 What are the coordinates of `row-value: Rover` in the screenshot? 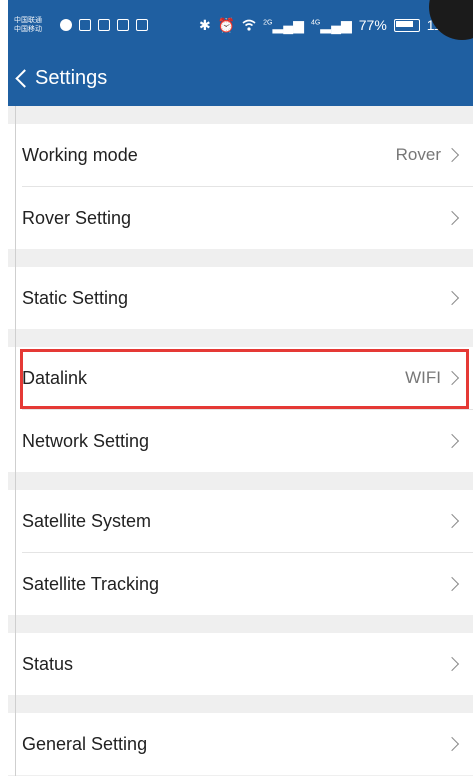 It's located at (418, 154).